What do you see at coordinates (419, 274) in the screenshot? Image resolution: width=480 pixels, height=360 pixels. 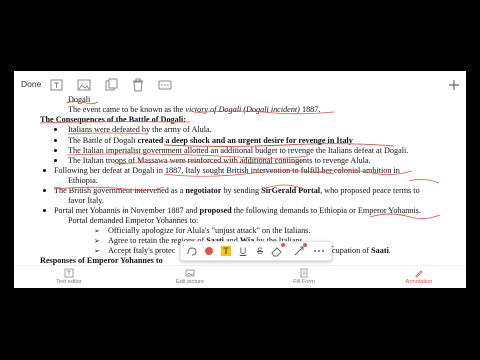 I see `annotation-icon` at bounding box center [419, 274].